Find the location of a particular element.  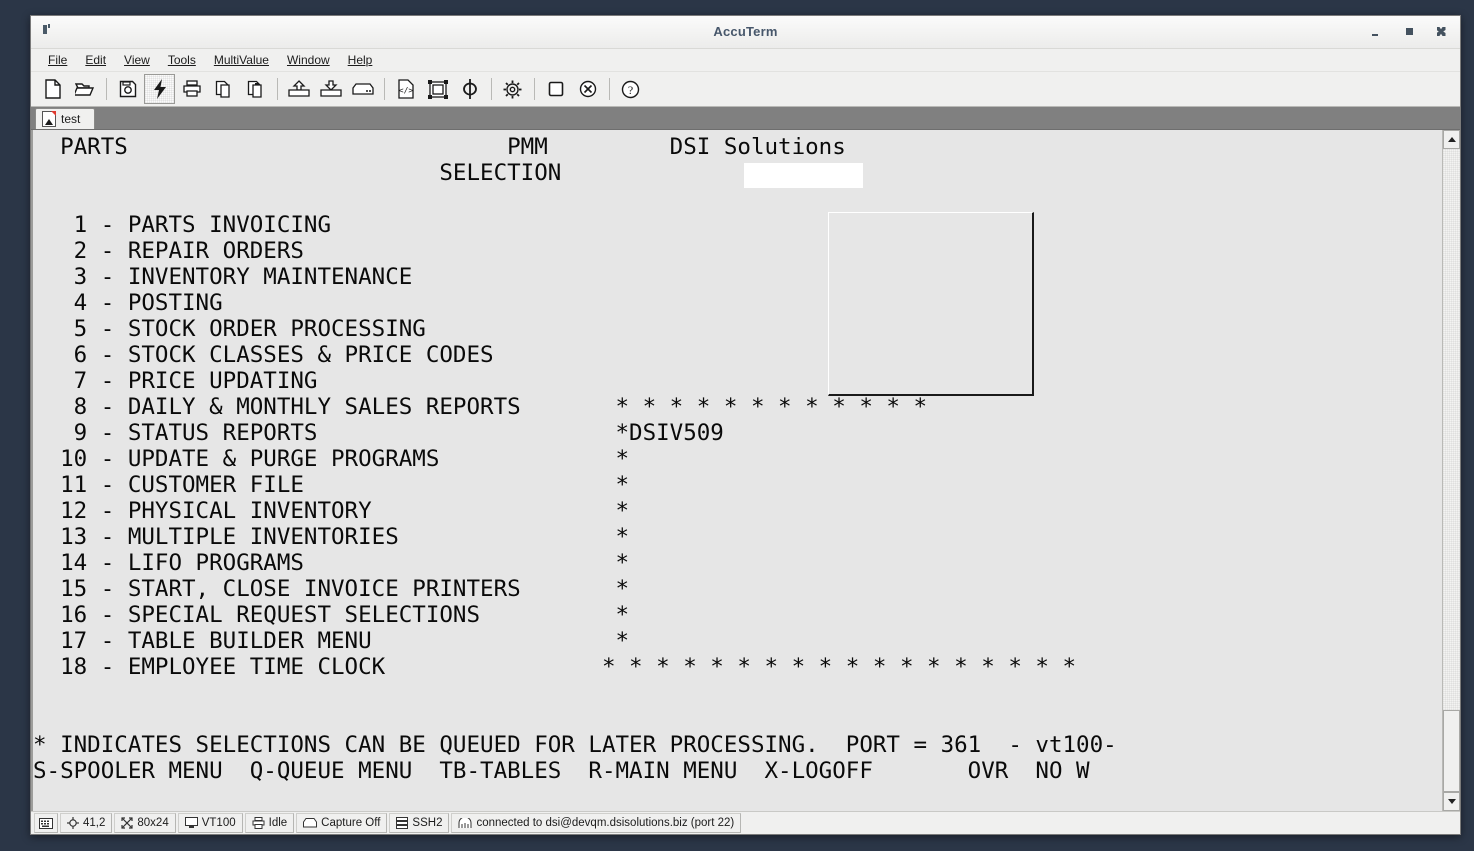

terminal-line: 17 - TABLE BUILDER MENU * is located at coordinates (331, 641).